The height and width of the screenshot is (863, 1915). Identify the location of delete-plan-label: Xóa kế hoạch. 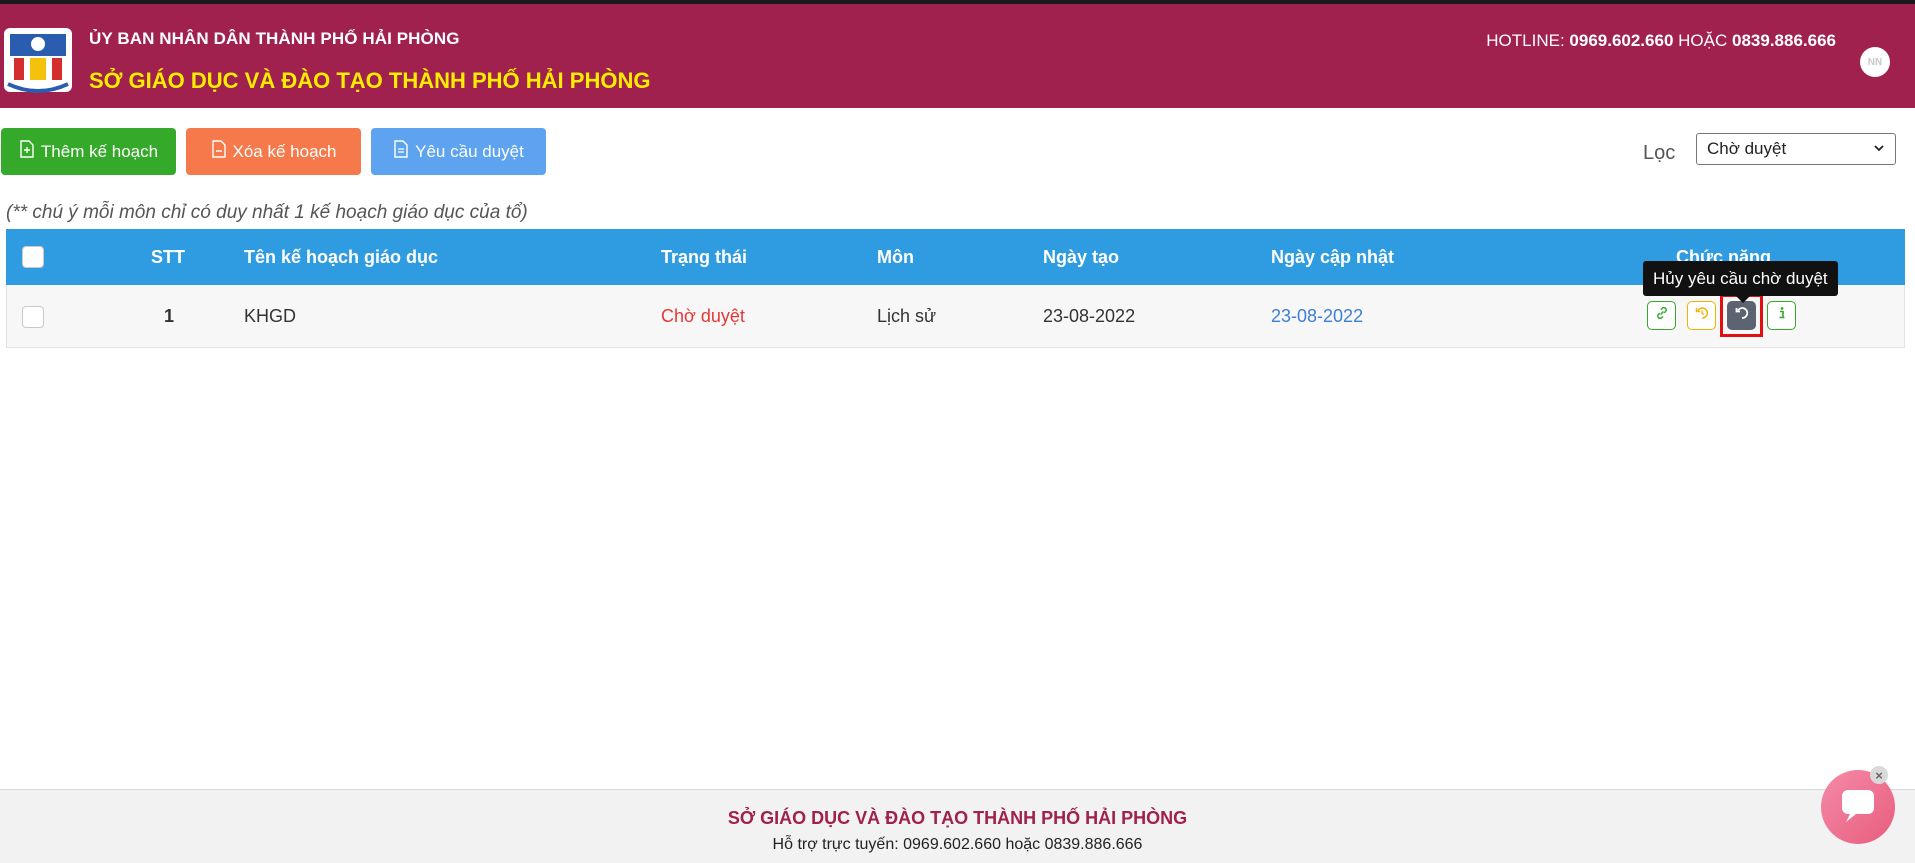
(284, 151).